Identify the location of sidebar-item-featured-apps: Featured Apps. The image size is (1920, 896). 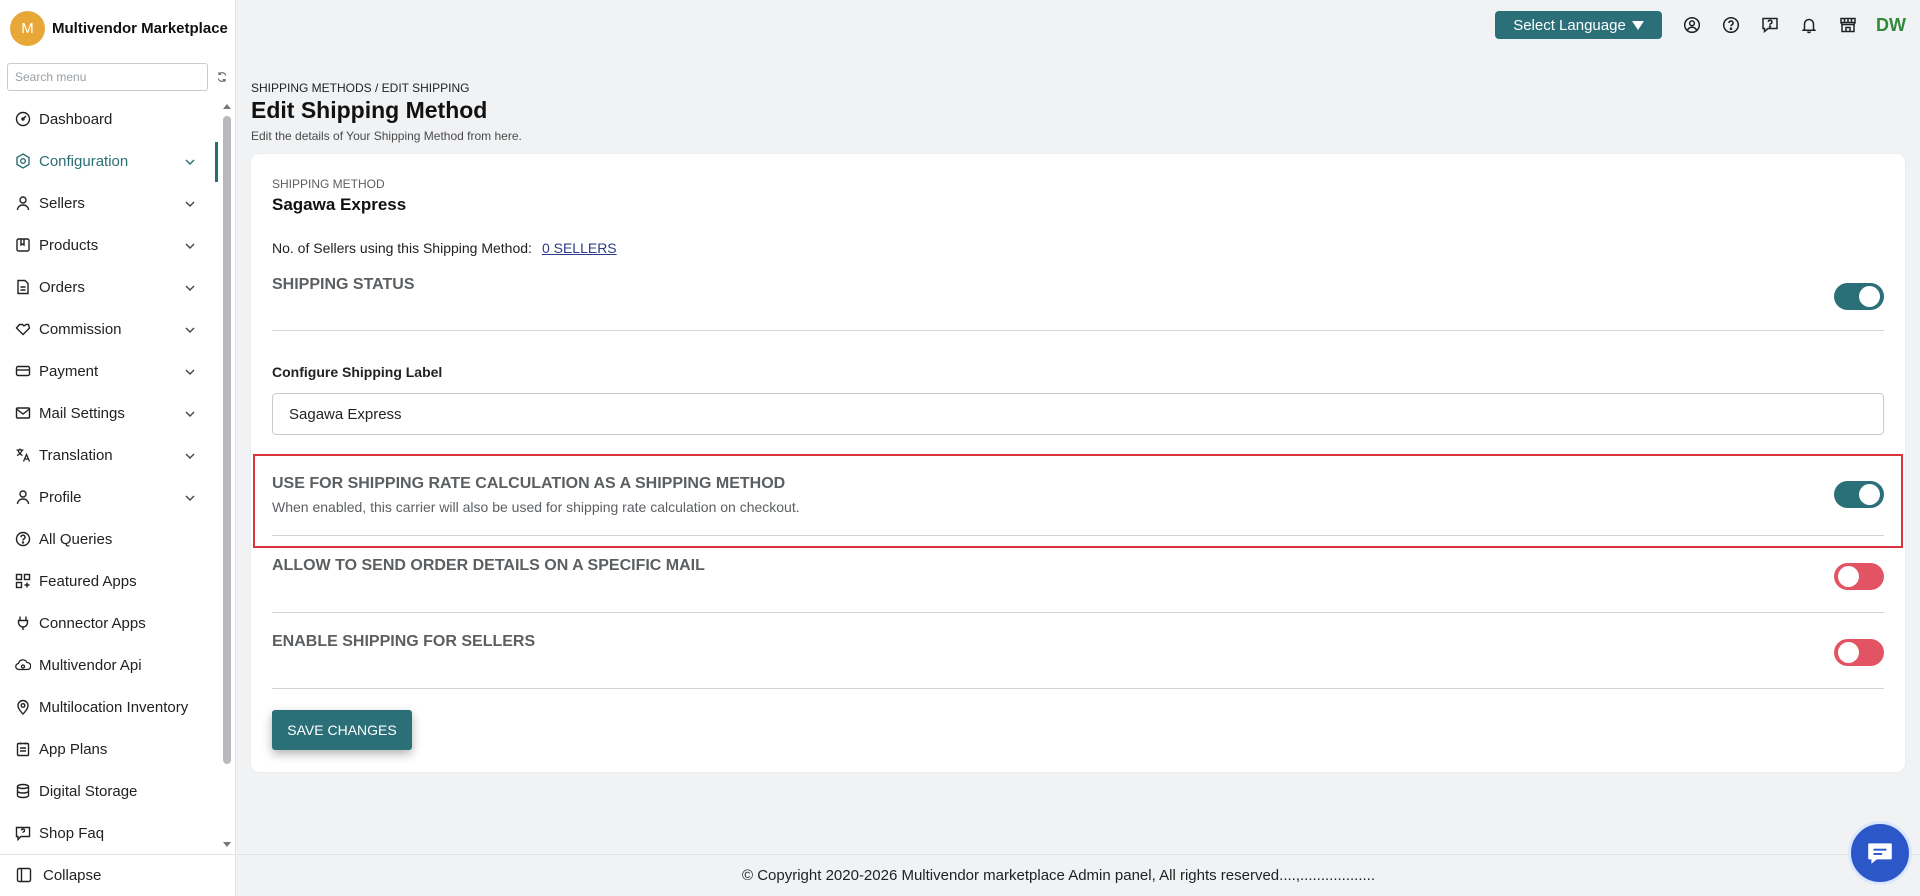
(109, 581).